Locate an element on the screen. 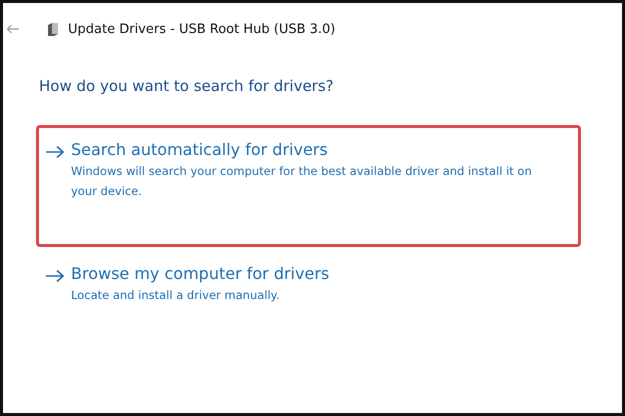 The height and width of the screenshot is (416, 625). option-description: Windows will search your computer for the best available driver and install it on your device. is located at coordinates (302, 181).